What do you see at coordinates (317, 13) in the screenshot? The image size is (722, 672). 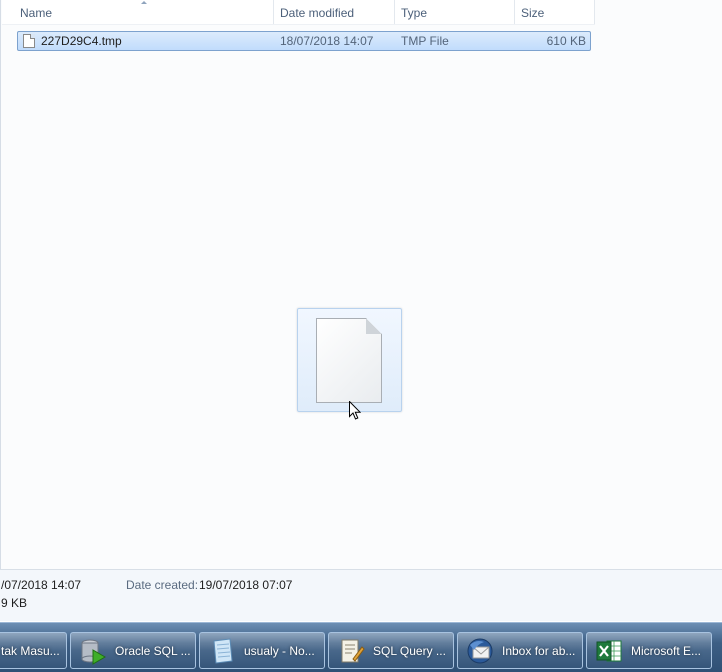 I see `column-header-date-modified-label: Date modified` at bounding box center [317, 13].